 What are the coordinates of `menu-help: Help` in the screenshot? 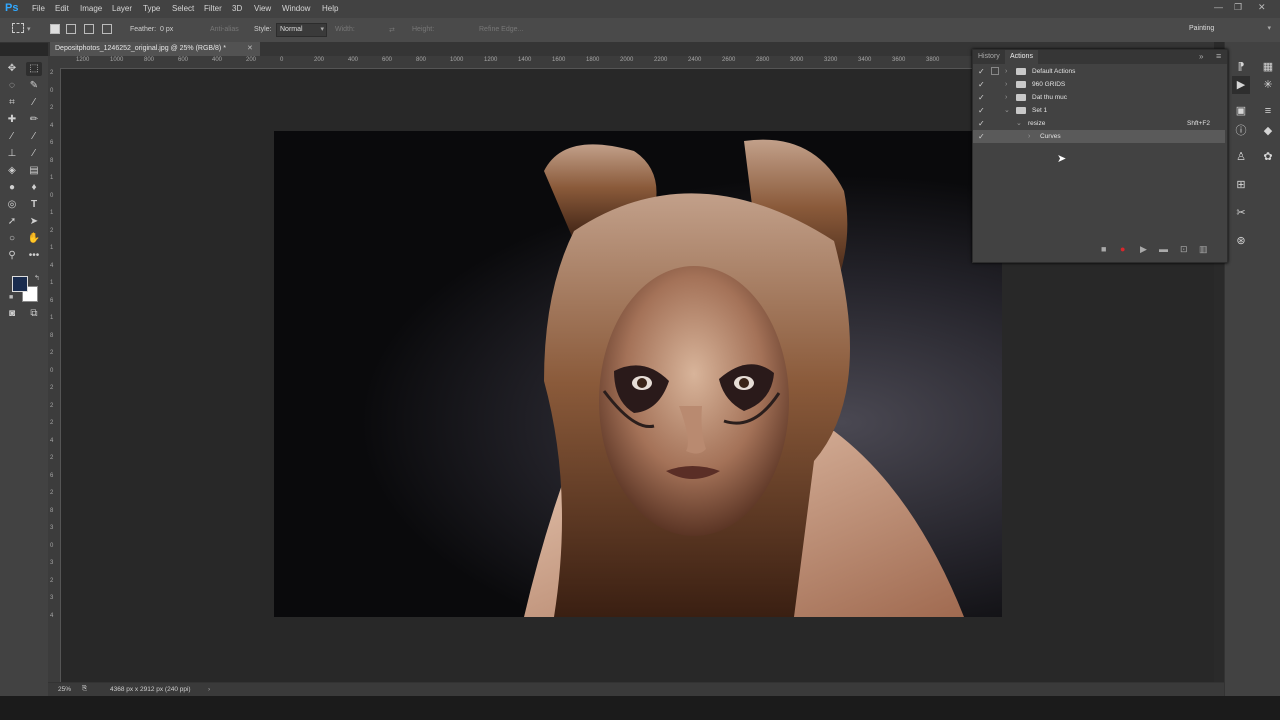 It's located at (330, 8).